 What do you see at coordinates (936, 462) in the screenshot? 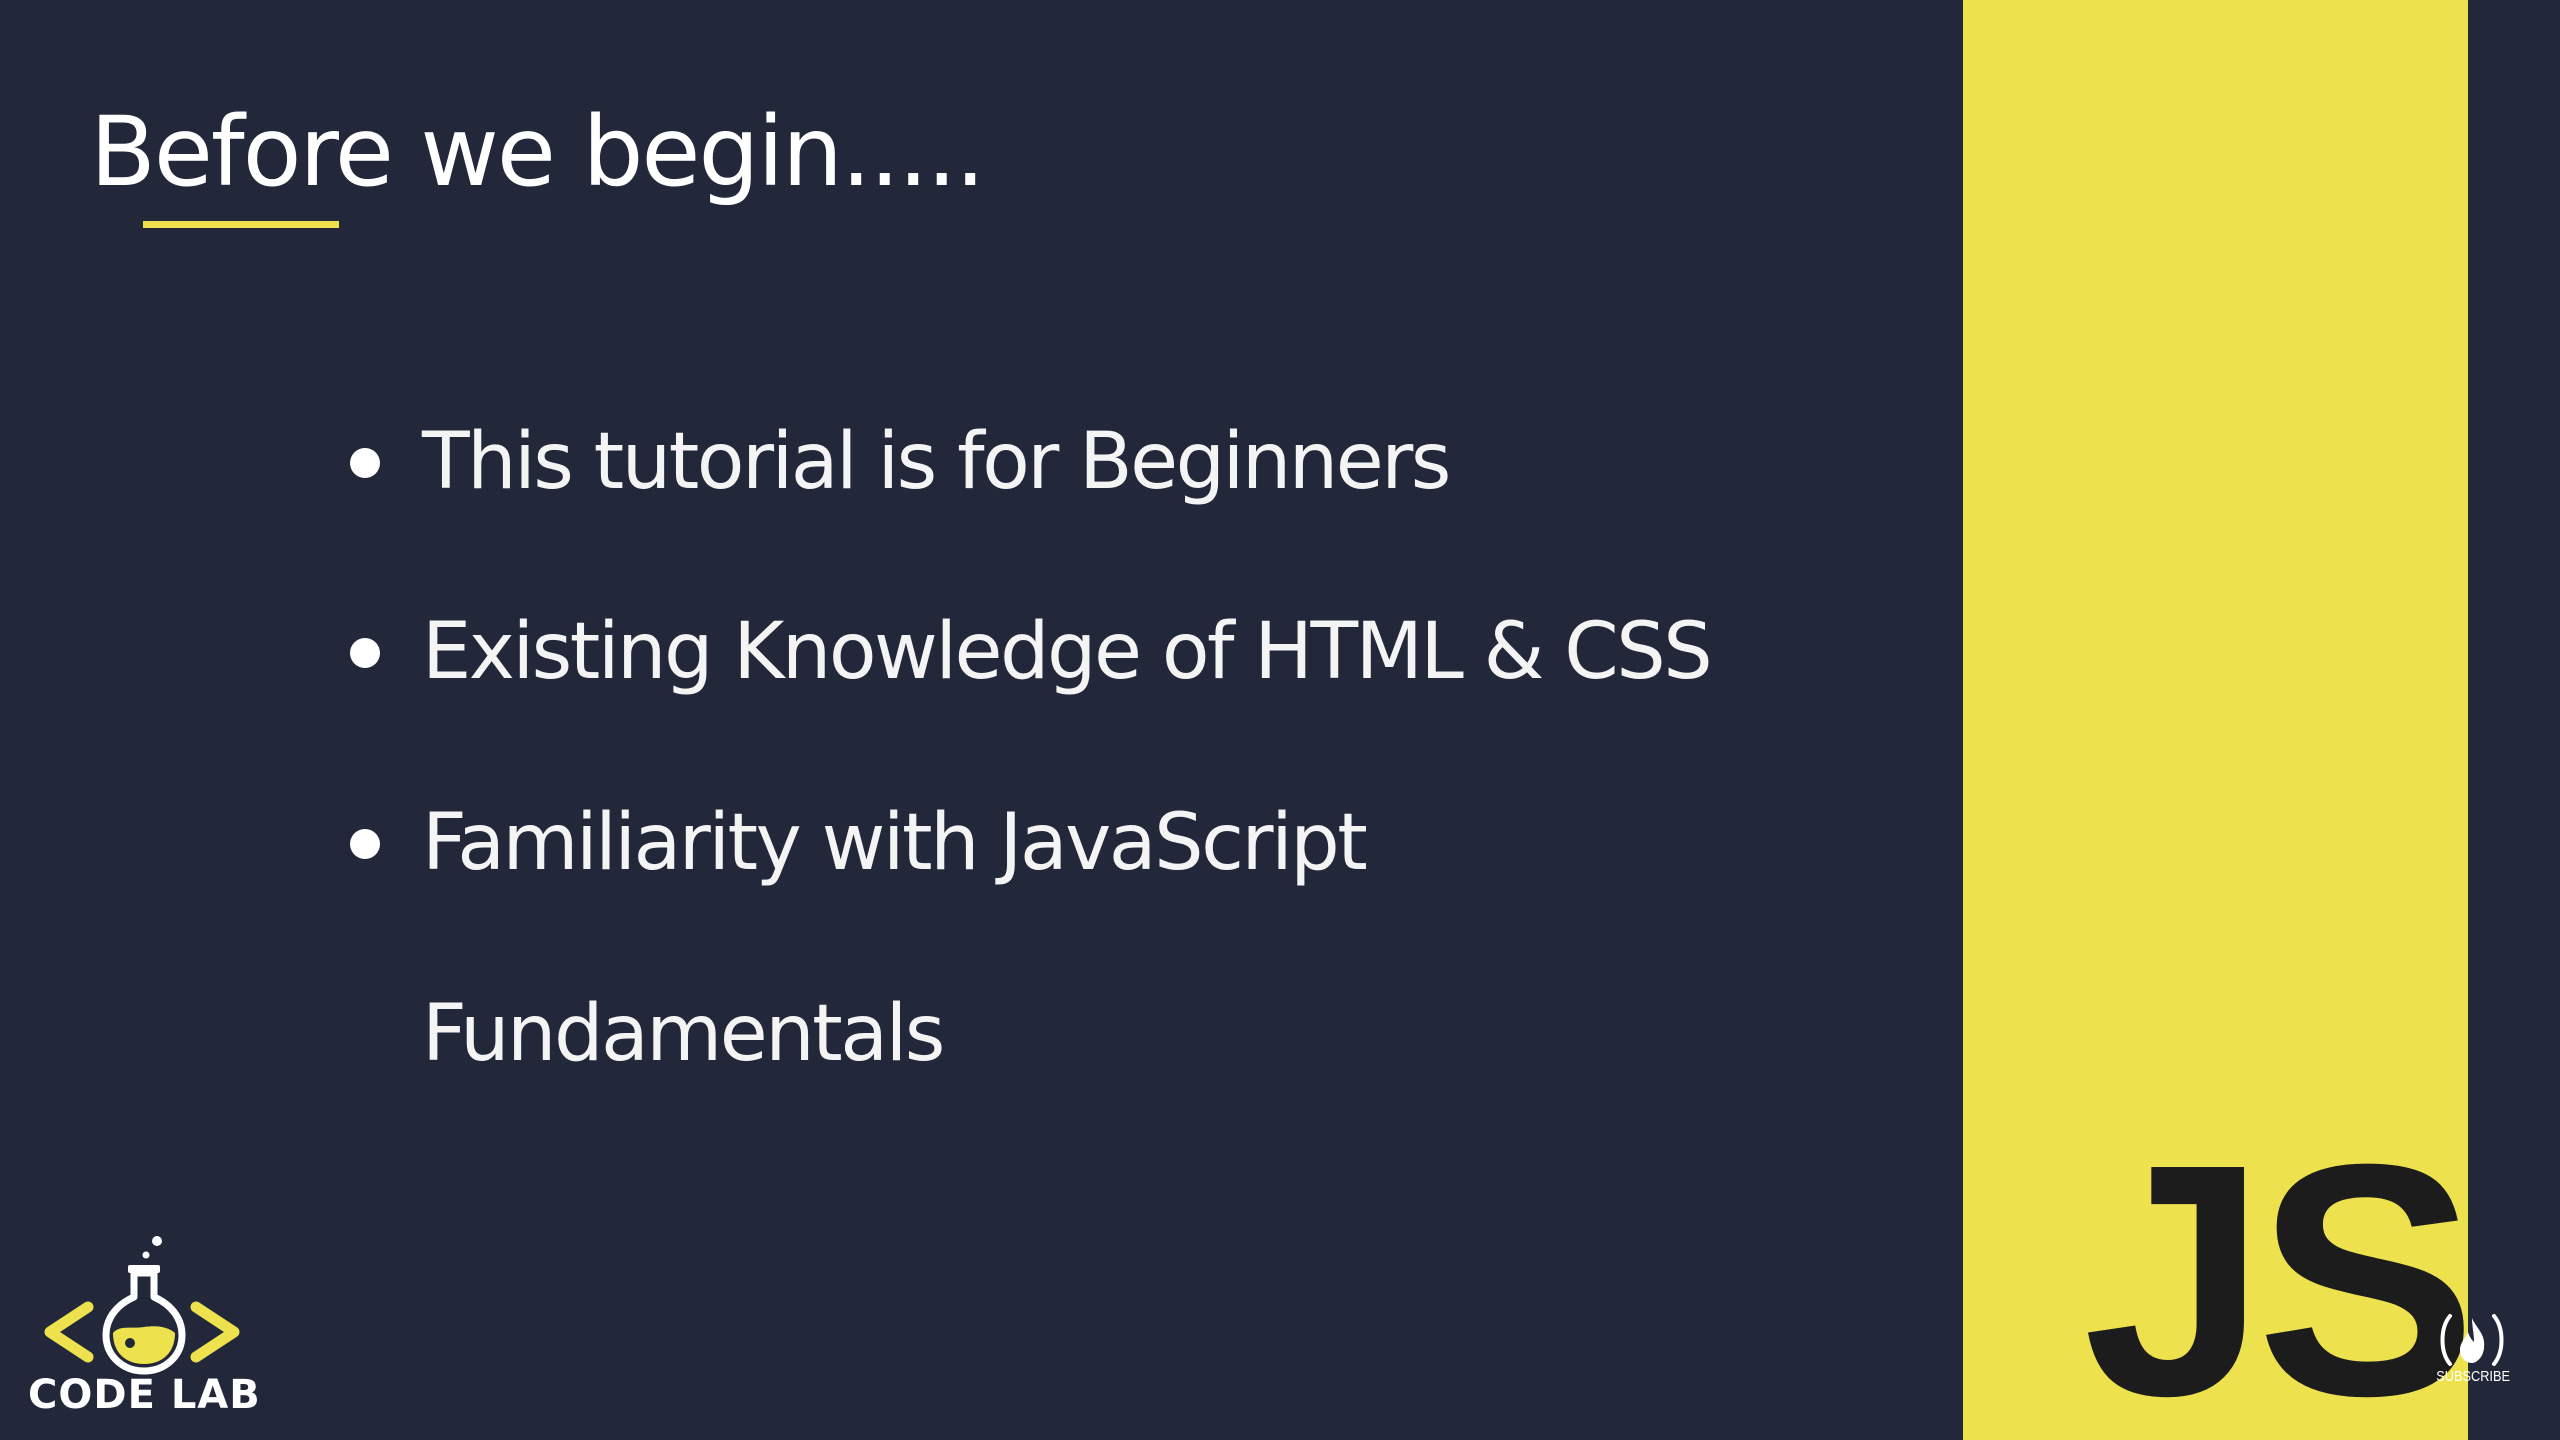
I see `bullet-text: This tutorial is for Beginners` at bounding box center [936, 462].